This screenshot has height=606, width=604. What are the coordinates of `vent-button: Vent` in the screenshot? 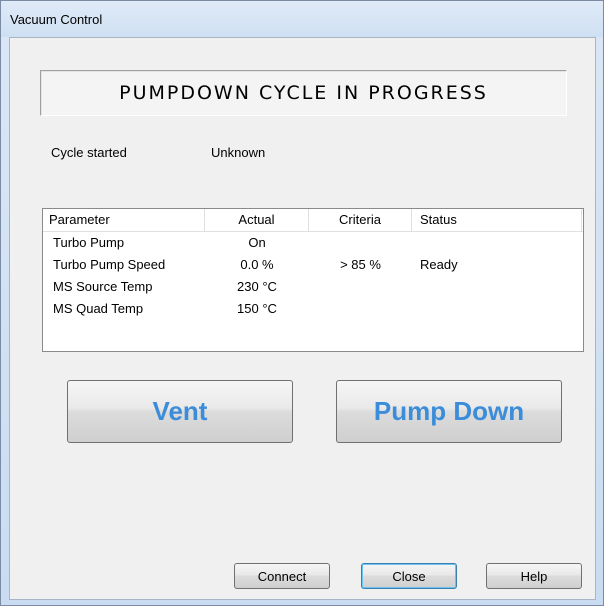 It's located at (180, 411).